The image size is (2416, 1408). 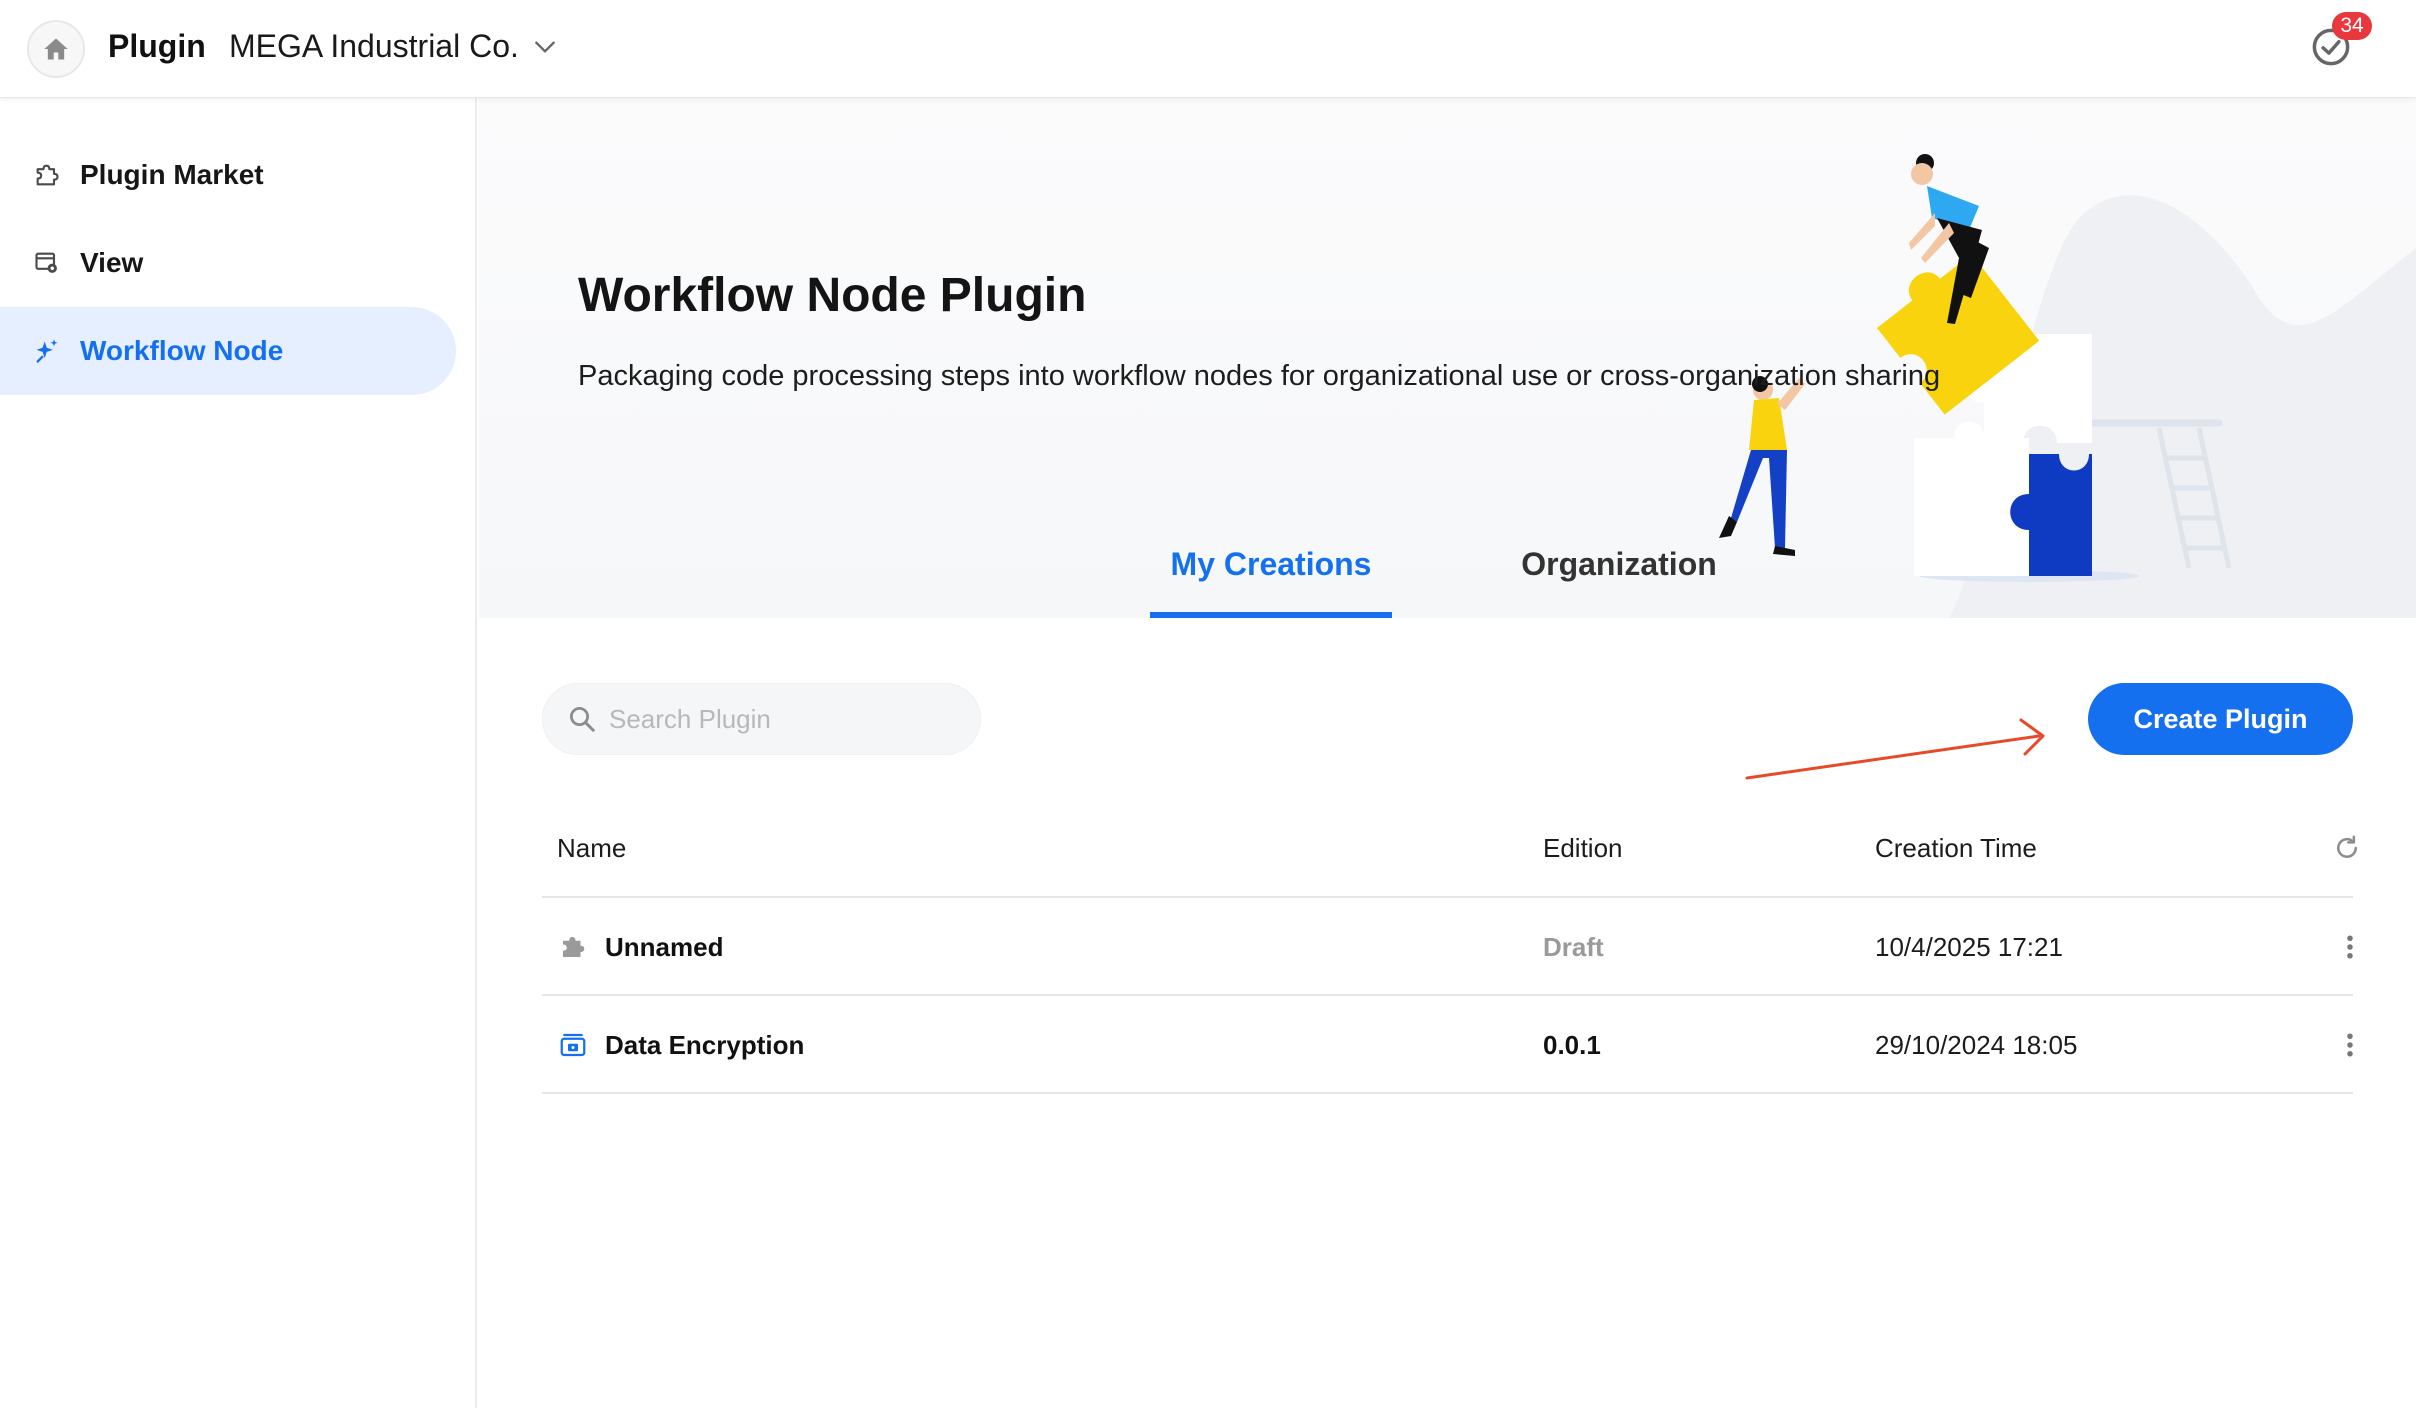 I want to click on row-time: 10/4/2025 17:21, so click(x=1969, y=946).